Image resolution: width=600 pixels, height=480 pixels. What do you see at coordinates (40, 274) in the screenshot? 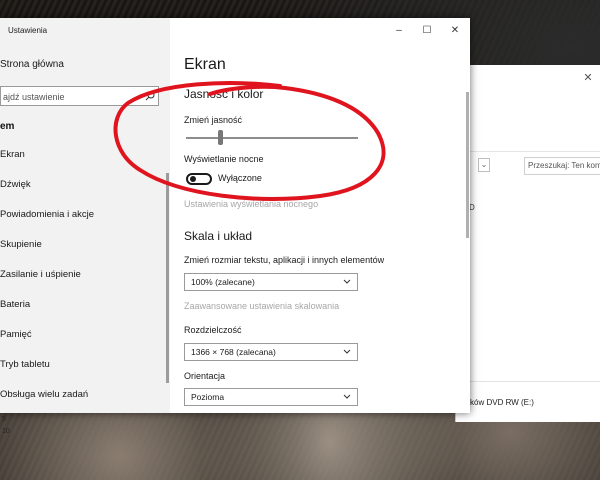
I see `sidebar-item-zasilanie: Zasilanie i uśpienie` at bounding box center [40, 274].